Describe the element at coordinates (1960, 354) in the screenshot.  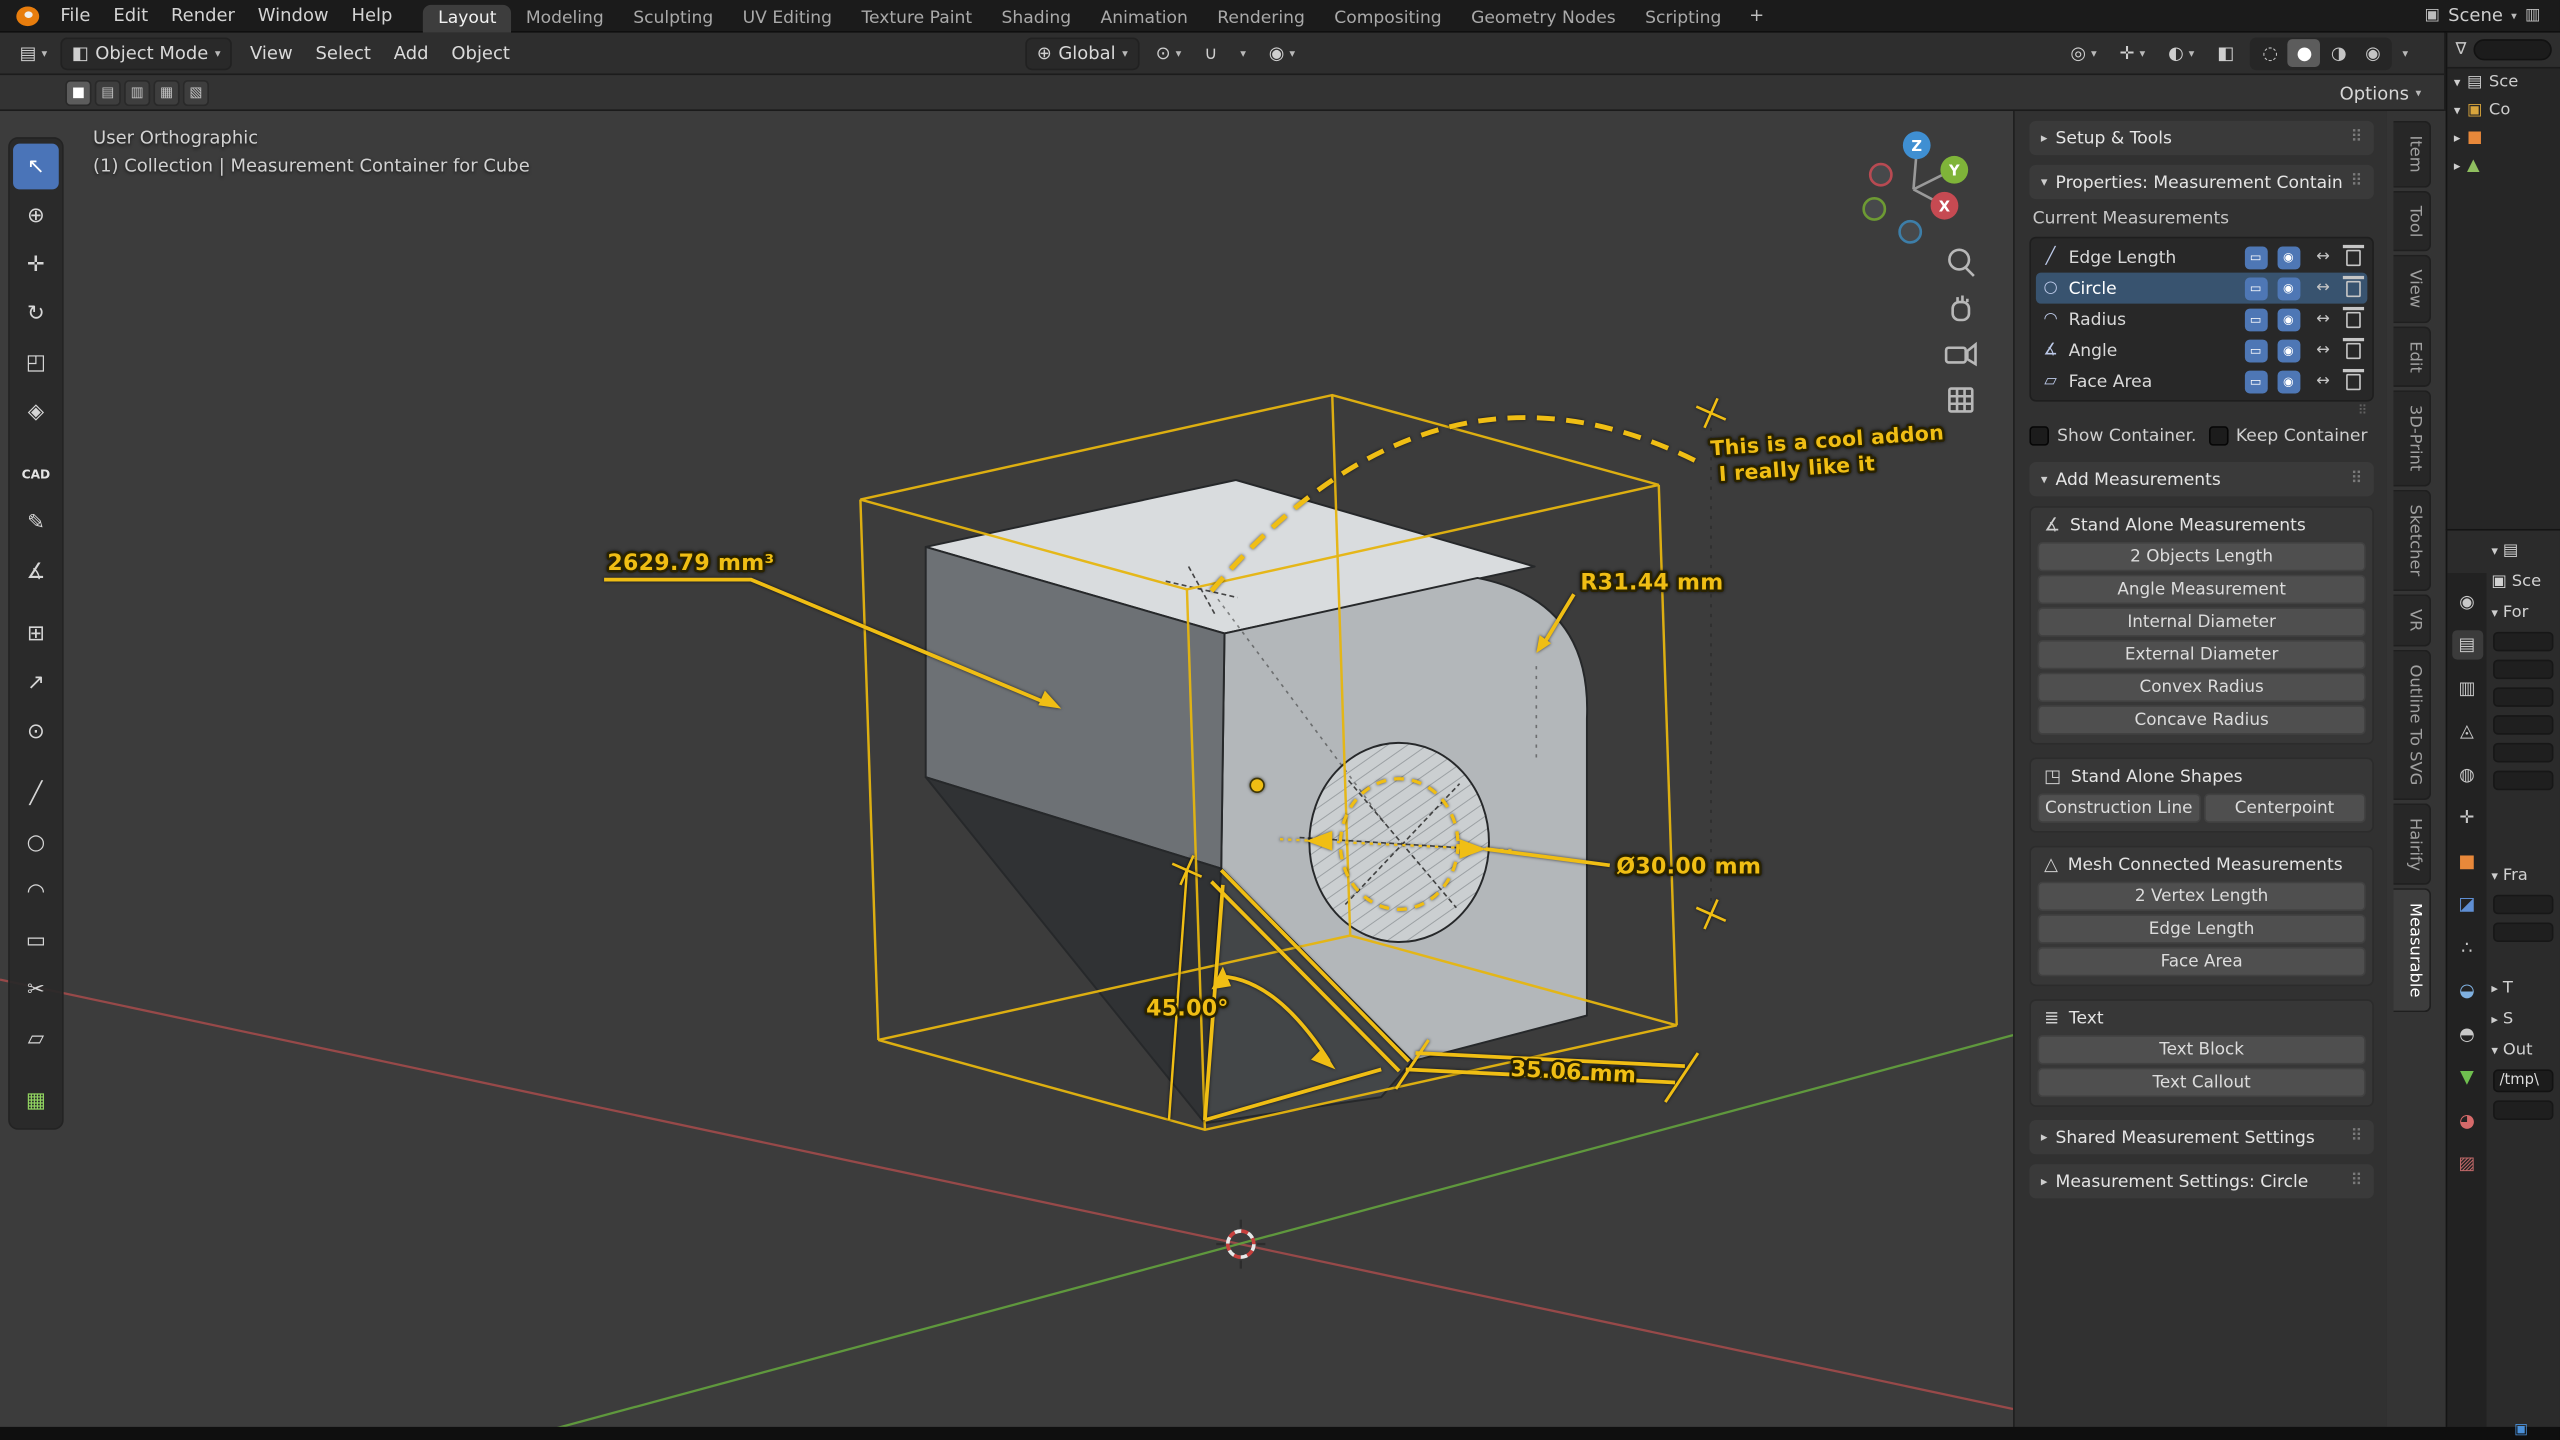
I see `camera-view-button` at that location.